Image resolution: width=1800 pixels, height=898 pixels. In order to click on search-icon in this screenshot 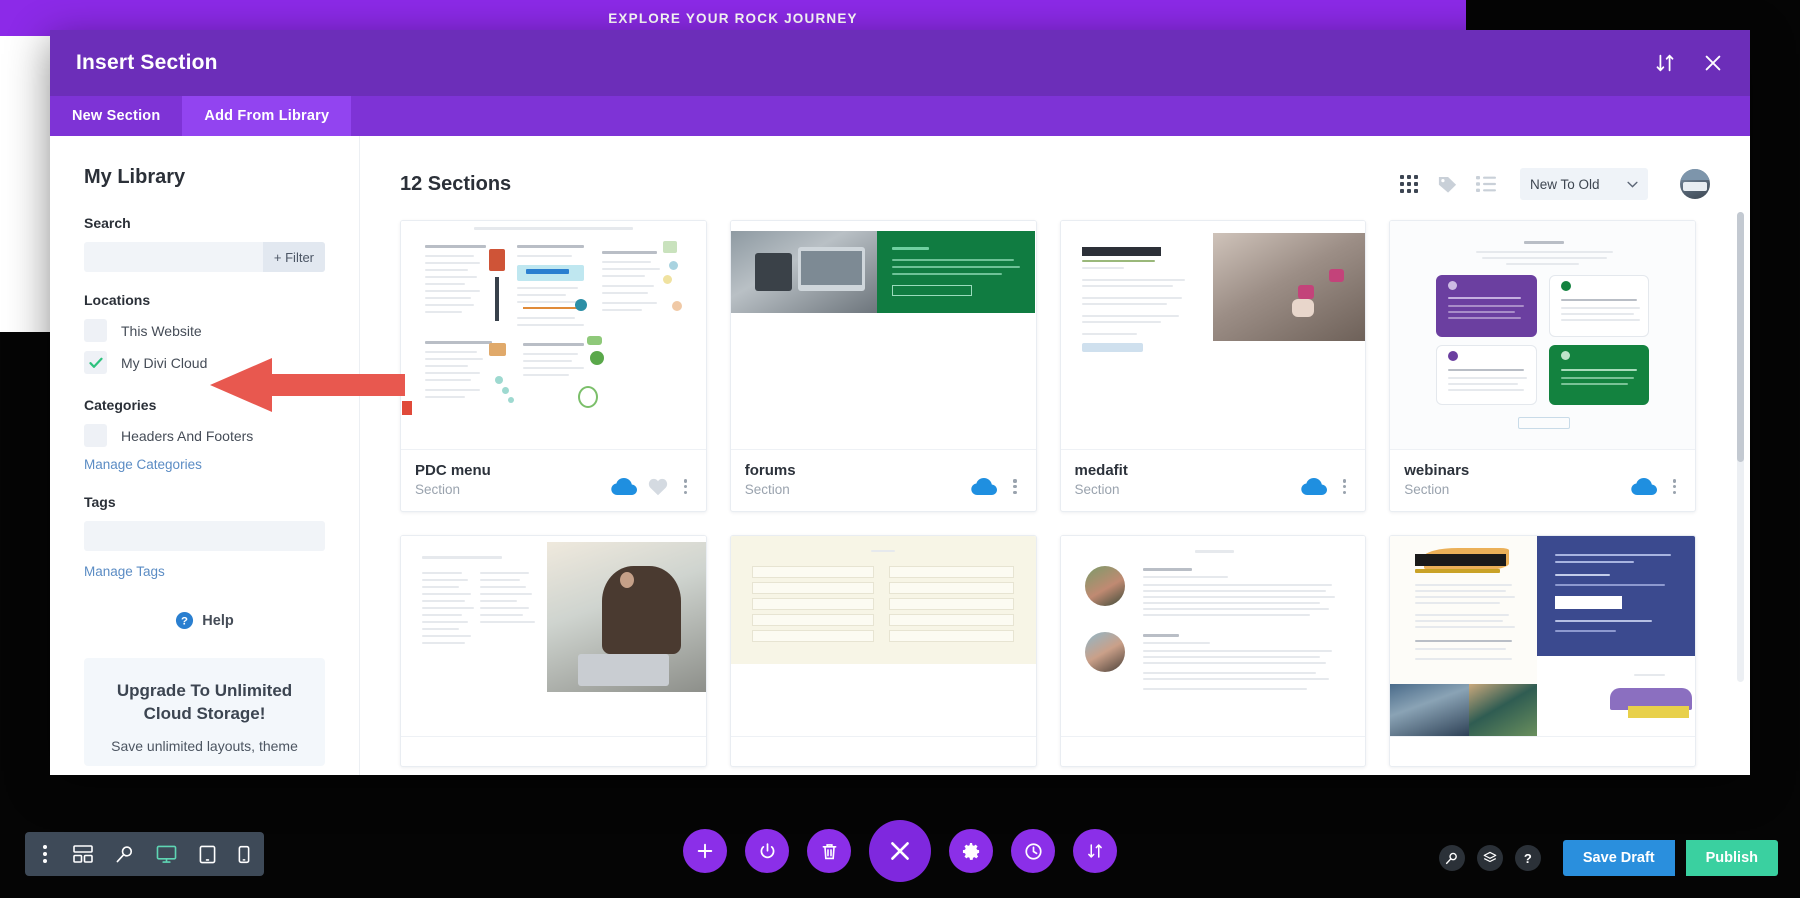, I will do `click(1452, 858)`.